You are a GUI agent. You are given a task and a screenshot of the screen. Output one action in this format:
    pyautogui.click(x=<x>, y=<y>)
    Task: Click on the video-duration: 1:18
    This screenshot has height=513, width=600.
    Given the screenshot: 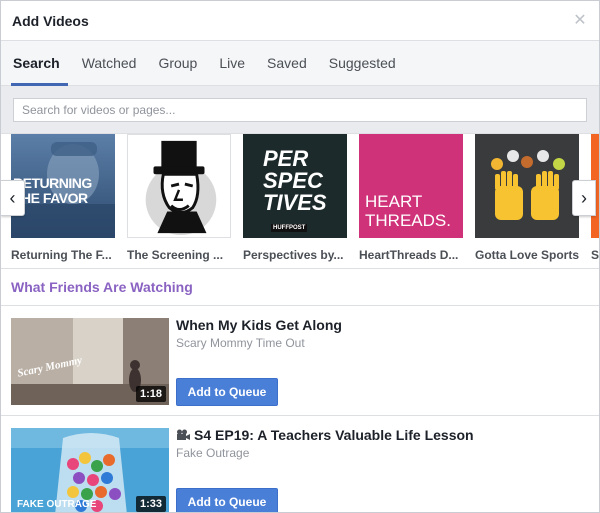 What is the action you would take?
    pyautogui.click(x=150, y=394)
    